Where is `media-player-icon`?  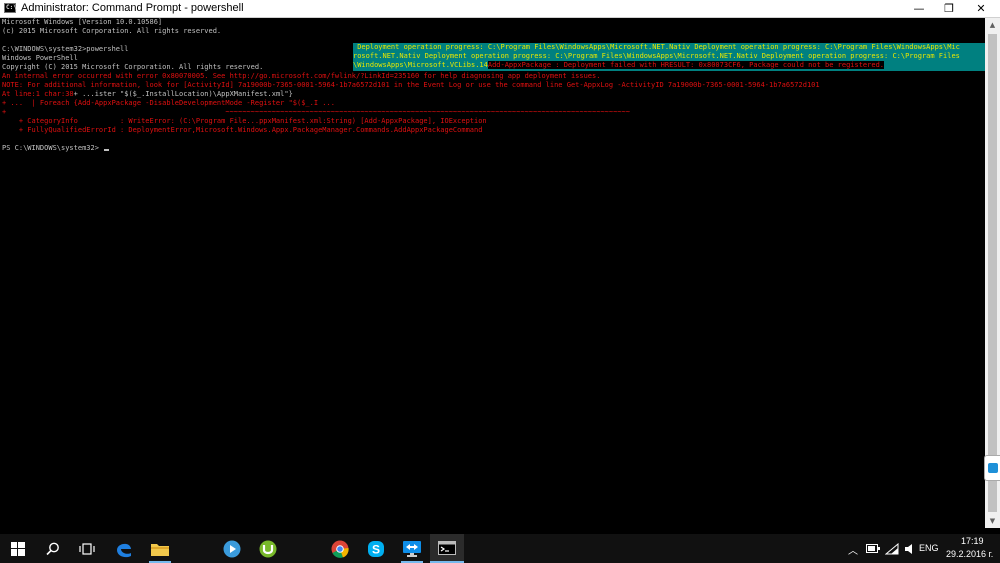 media-player-icon is located at coordinates (232, 549).